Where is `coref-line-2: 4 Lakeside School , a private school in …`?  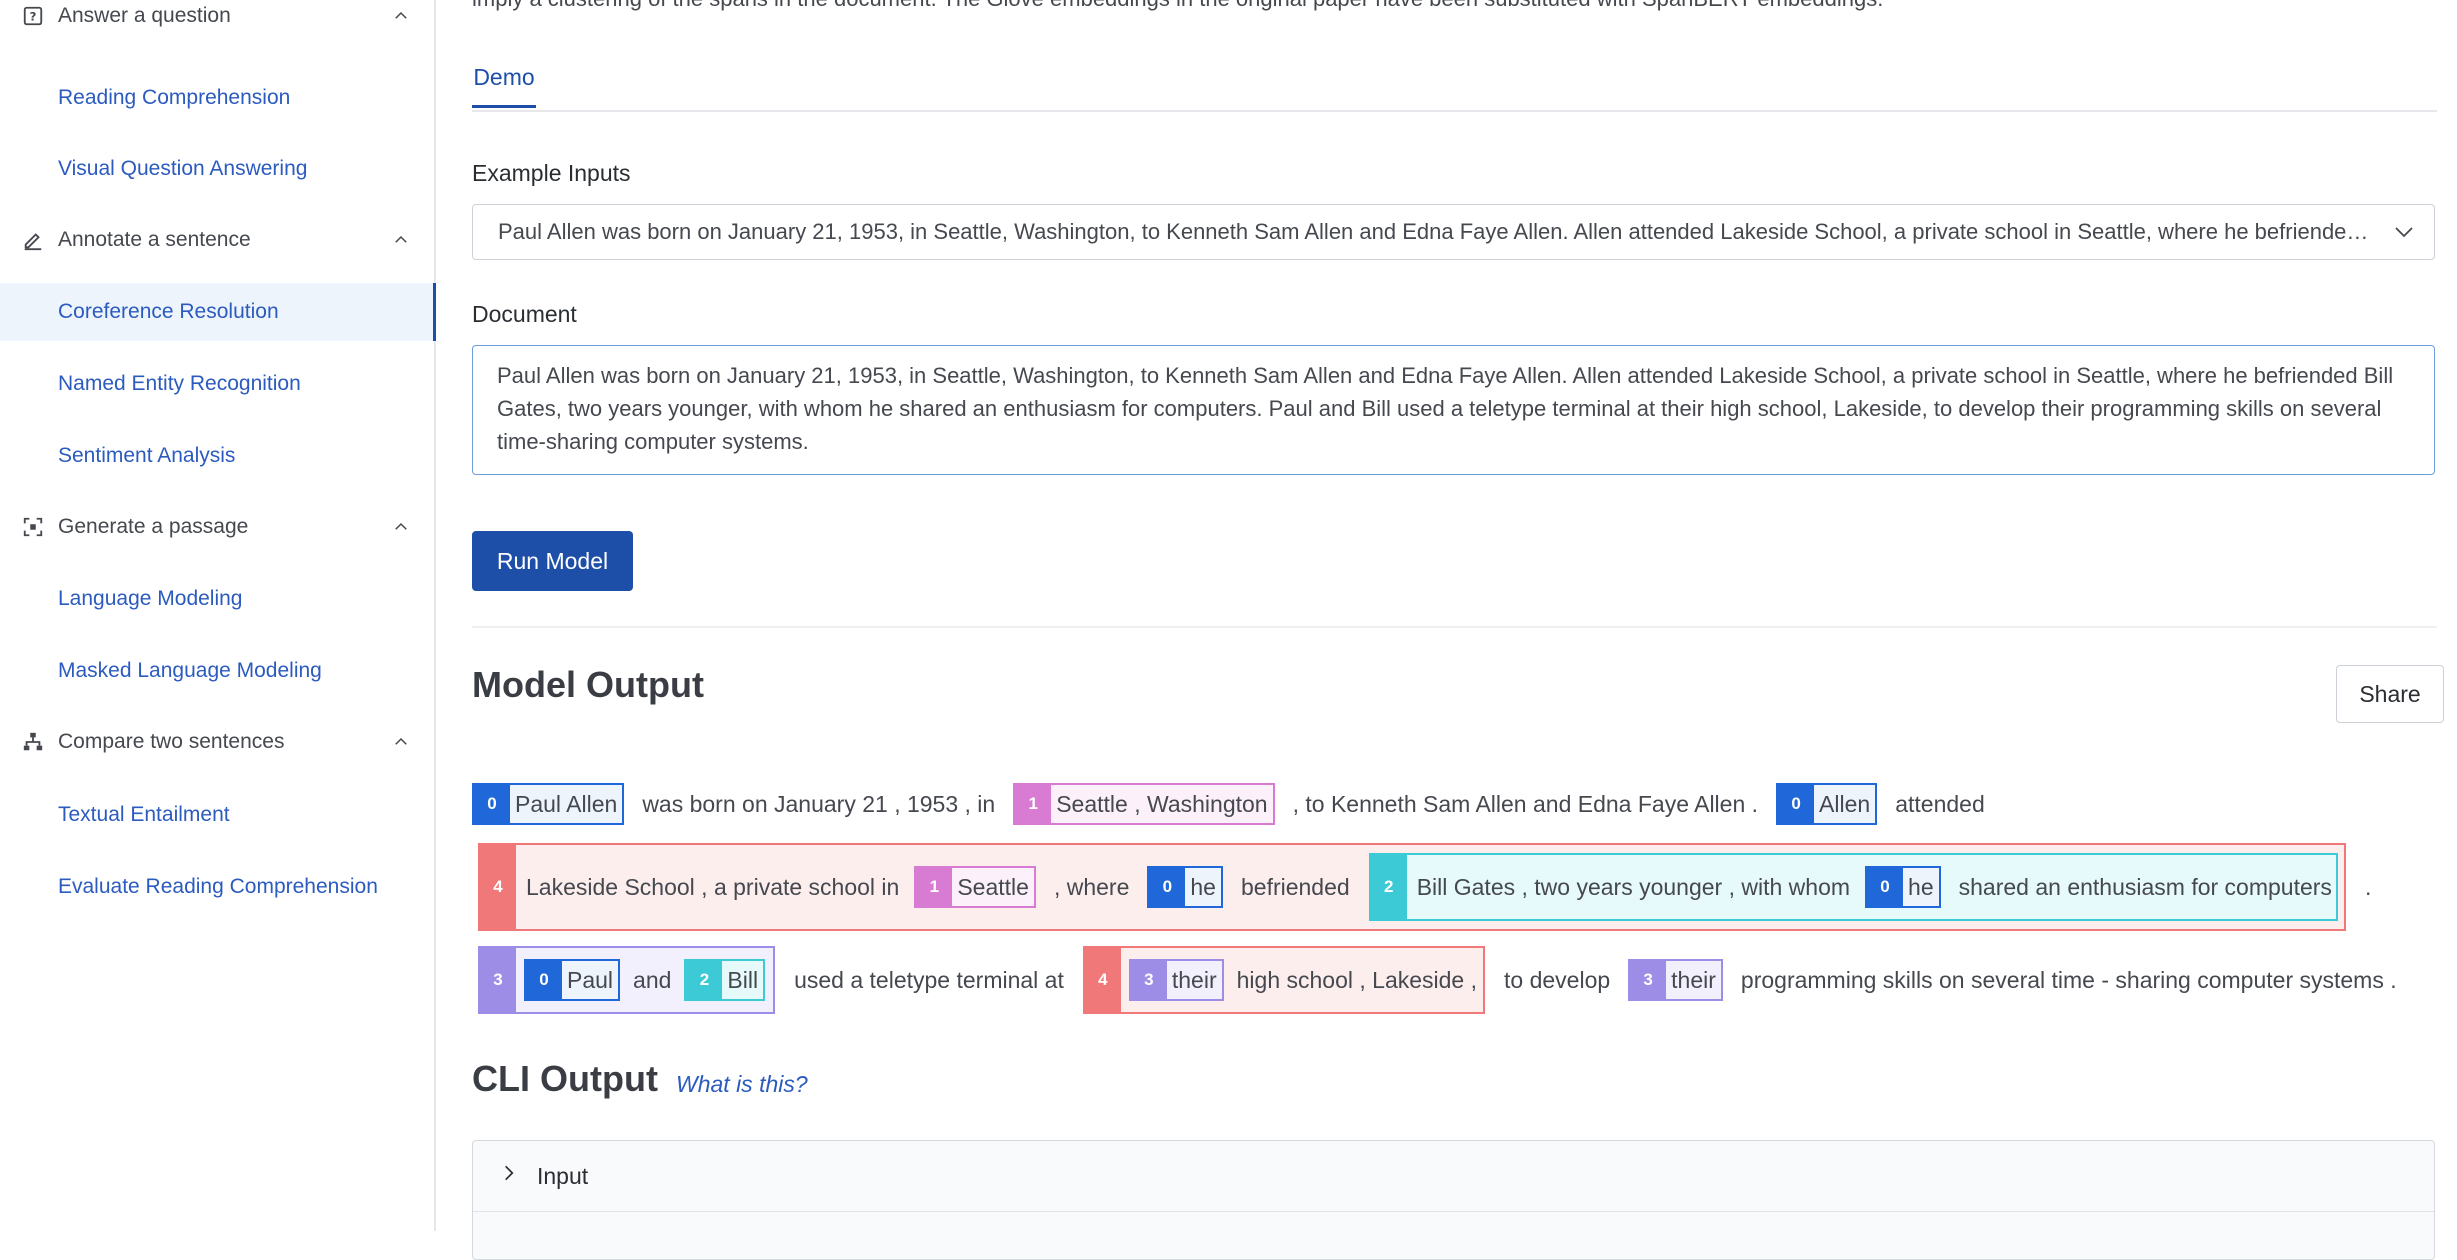
coref-line-2: 4 Lakeside School , a private school in … is located at coordinates (1428, 887).